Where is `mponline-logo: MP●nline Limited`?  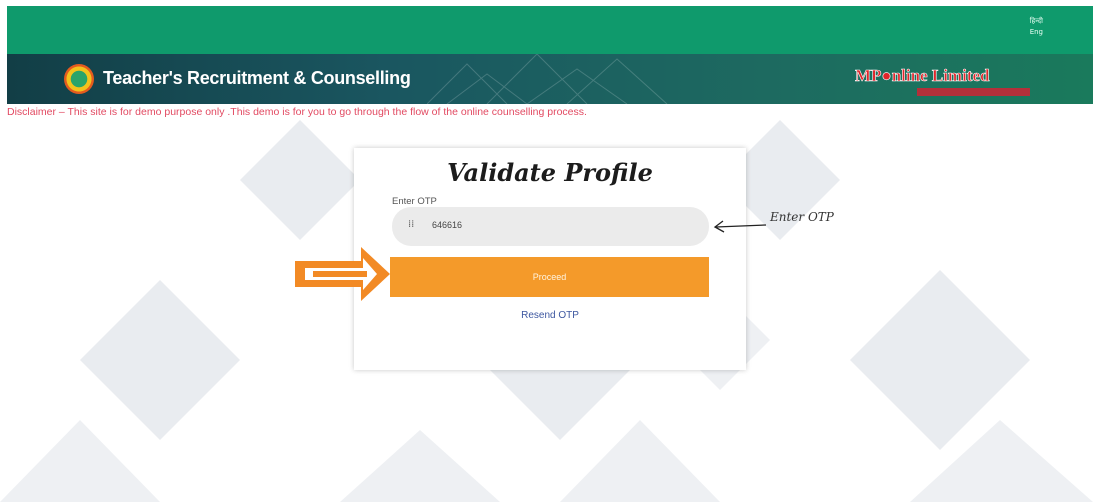
mponline-logo: MP●nline Limited is located at coordinates (943, 81).